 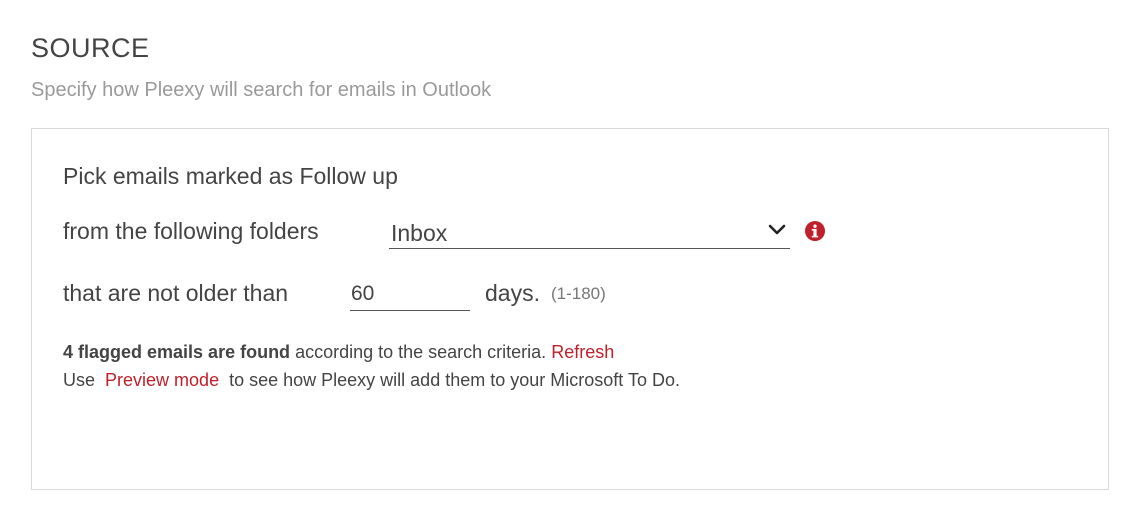 What do you see at coordinates (79, 380) in the screenshot?
I see `use-prefix-text: Use` at bounding box center [79, 380].